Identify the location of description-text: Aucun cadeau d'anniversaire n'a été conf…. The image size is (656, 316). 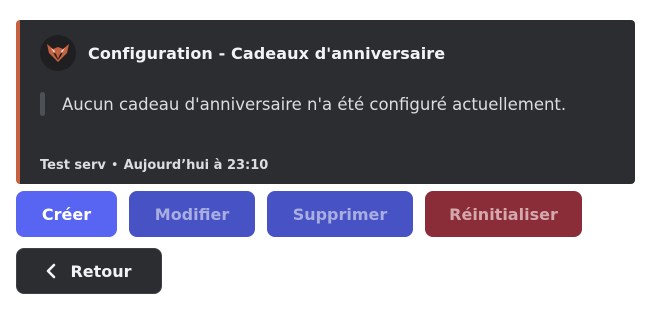
(314, 104).